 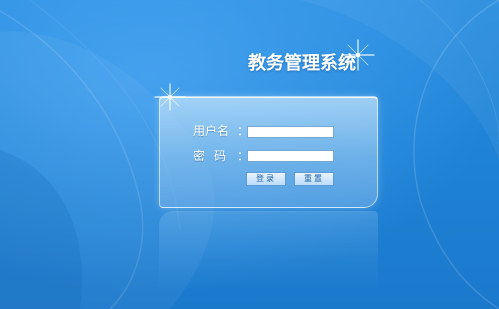 What do you see at coordinates (290, 132) in the screenshot?
I see `username-input` at bounding box center [290, 132].